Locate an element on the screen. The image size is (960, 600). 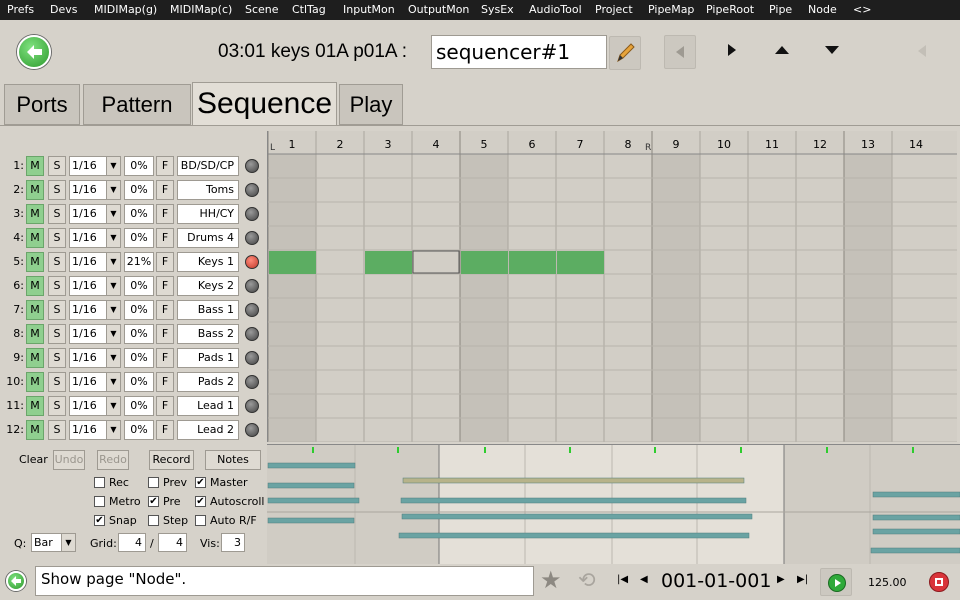
sync-icon: ⟲ is located at coordinates (587, 580).